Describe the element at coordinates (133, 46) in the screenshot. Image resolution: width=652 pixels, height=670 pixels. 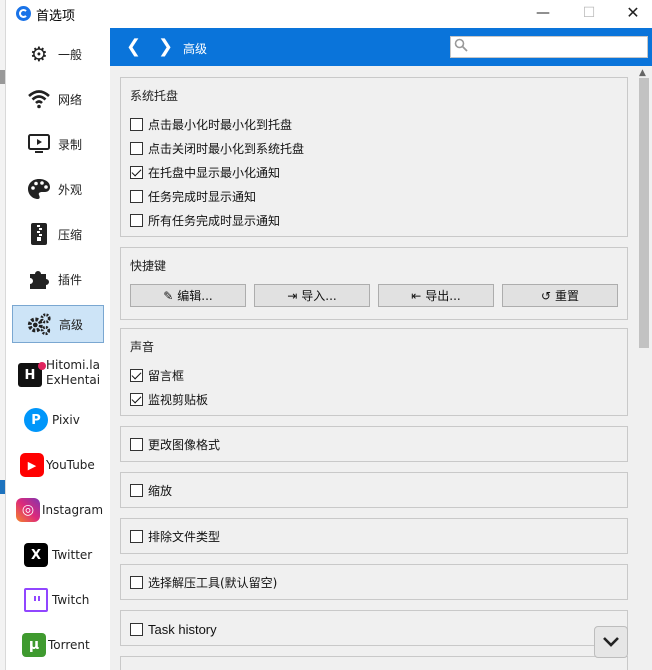
I see `back-button: ❮` at that location.